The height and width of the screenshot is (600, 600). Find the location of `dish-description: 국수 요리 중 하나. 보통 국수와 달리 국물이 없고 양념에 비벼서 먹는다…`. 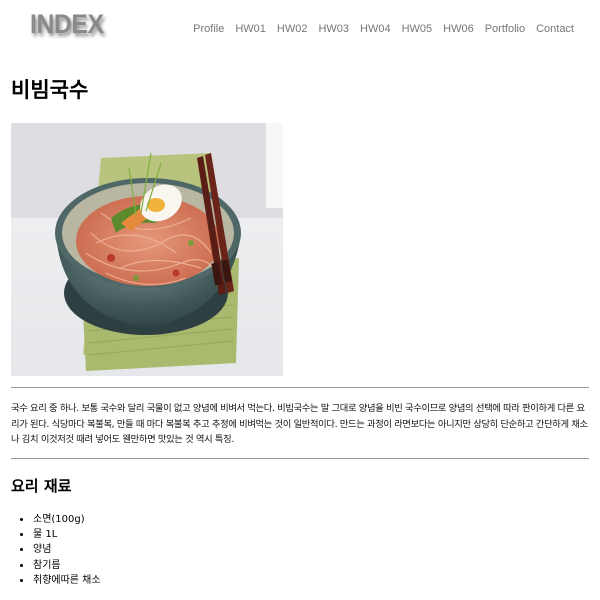

dish-description: 국수 요리 중 하나. 보통 국수와 달리 국물이 없고 양념에 비벼서 먹는다… is located at coordinates (299, 424).